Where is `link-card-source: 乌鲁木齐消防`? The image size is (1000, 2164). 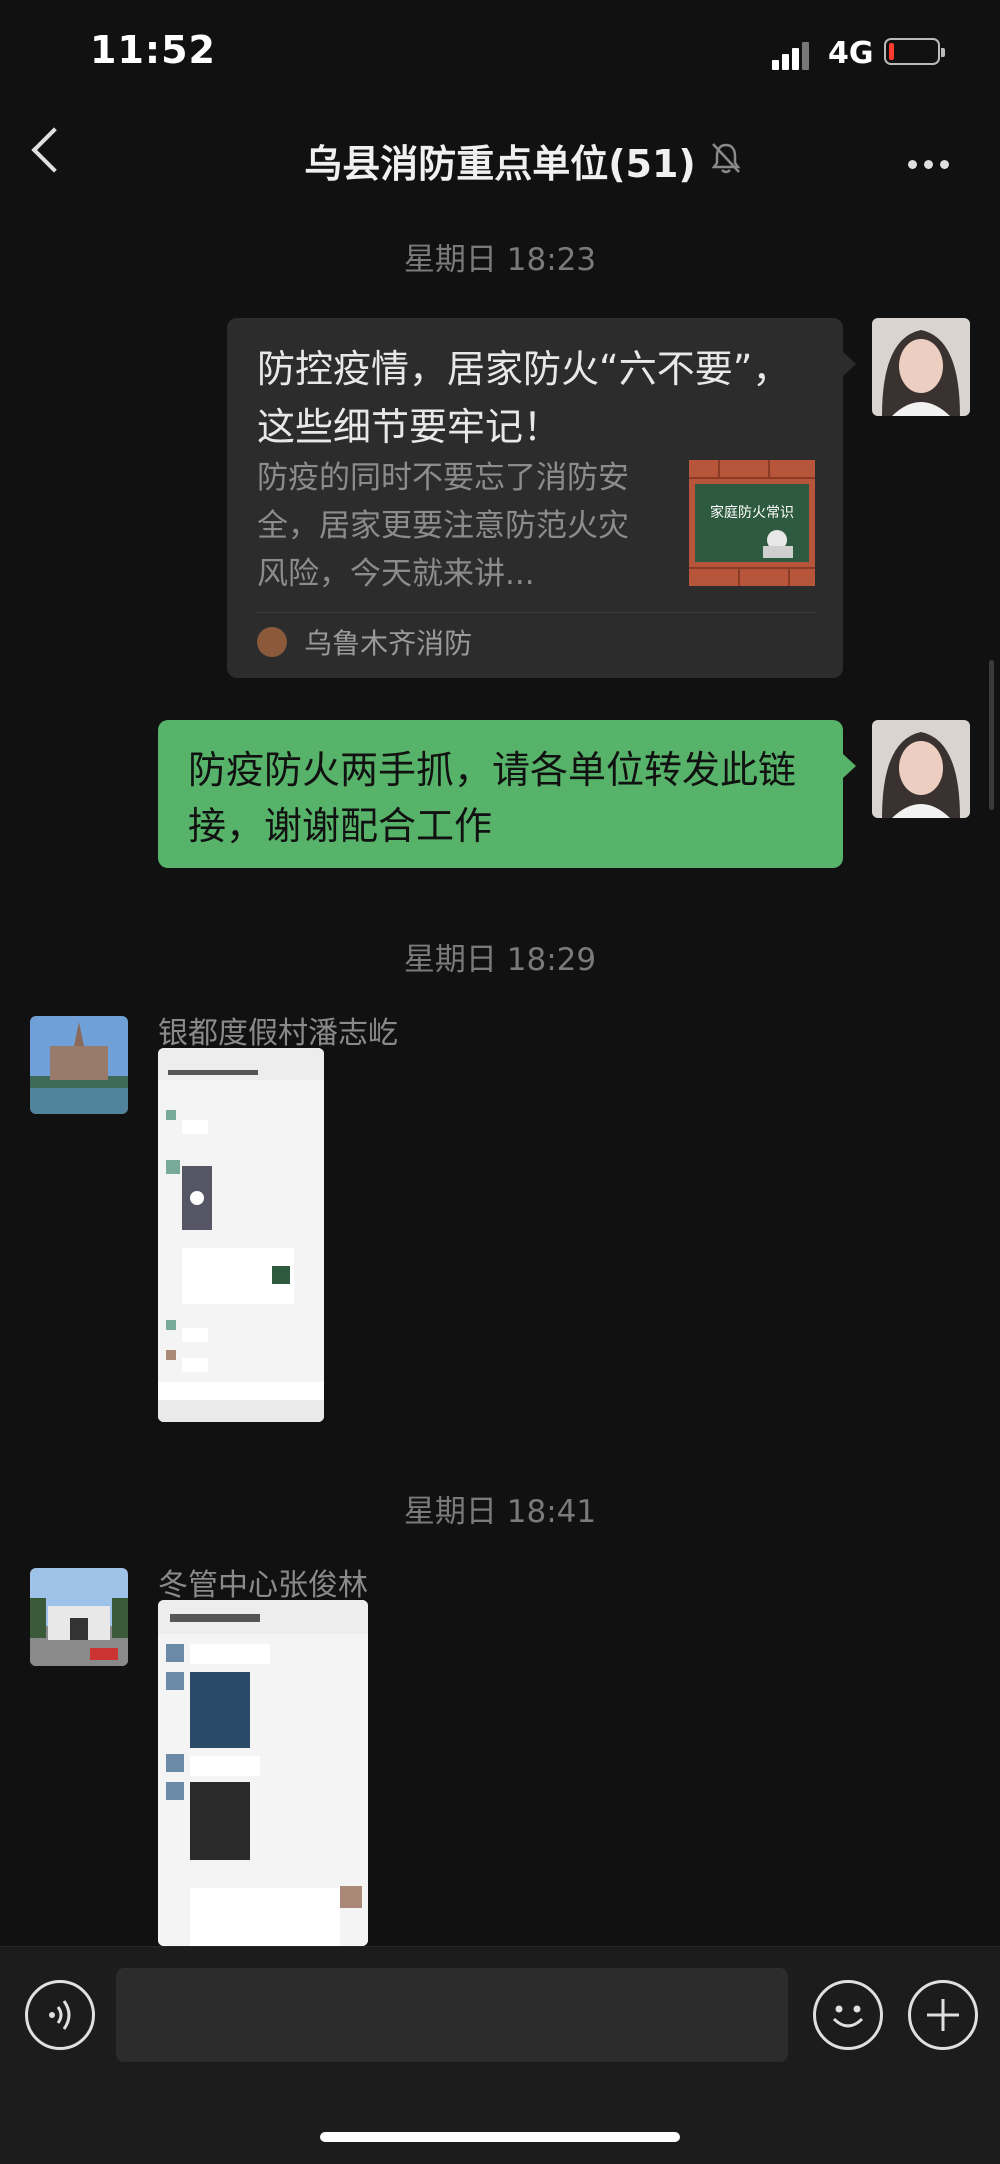
link-card-source: 乌鲁木齐消防 is located at coordinates (364, 647).